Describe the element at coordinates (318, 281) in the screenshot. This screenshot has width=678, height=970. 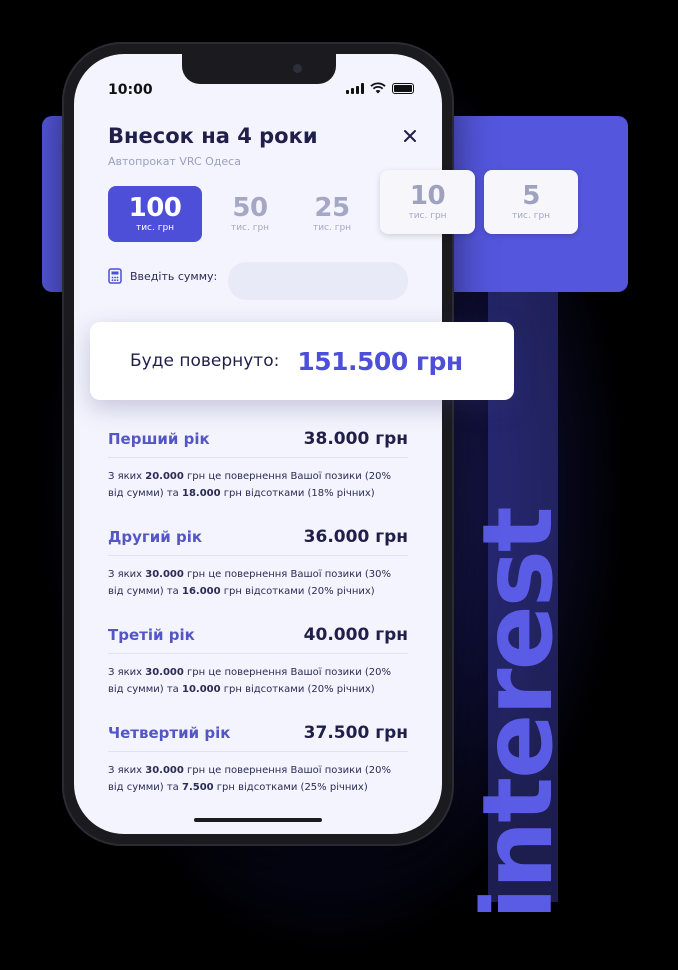
I see `sum-input` at that location.